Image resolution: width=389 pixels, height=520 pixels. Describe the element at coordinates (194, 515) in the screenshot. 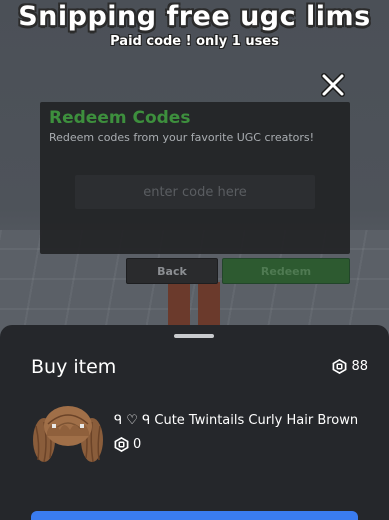

I see `buy-button` at that location.